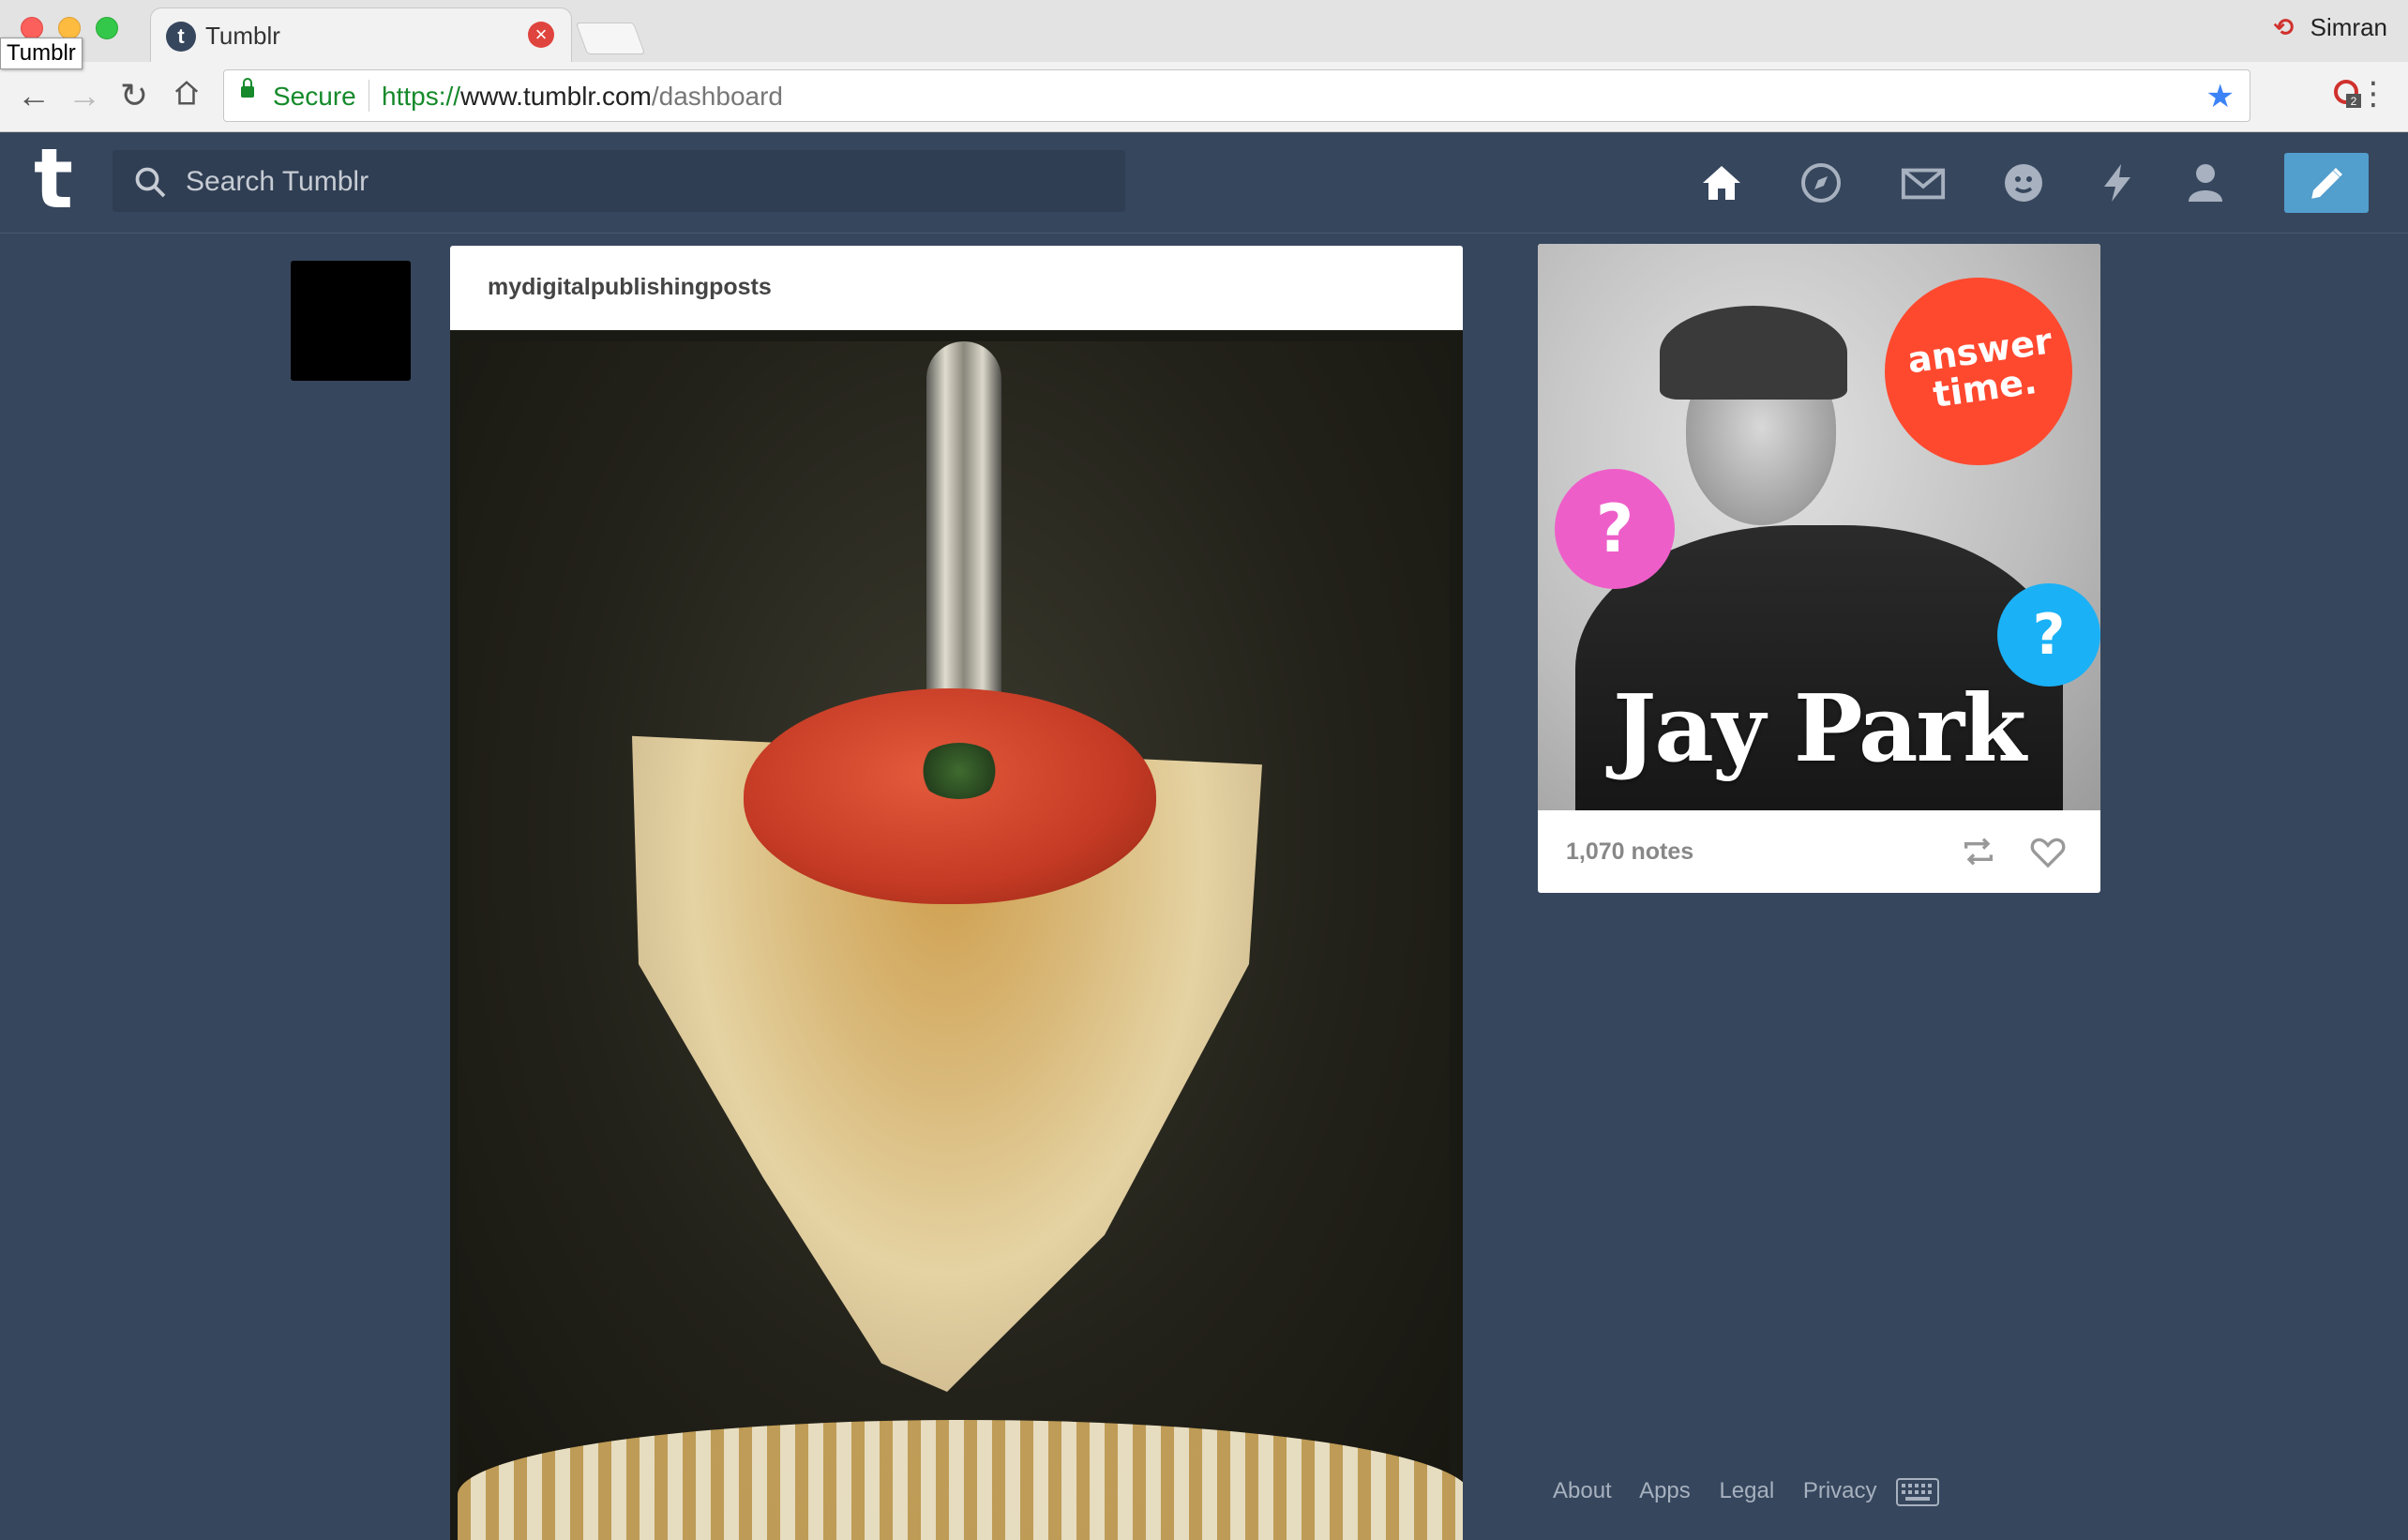 This screenshot has height=1540, width=2408. I want to click on reload-icon: ↻, so click(134, 95).